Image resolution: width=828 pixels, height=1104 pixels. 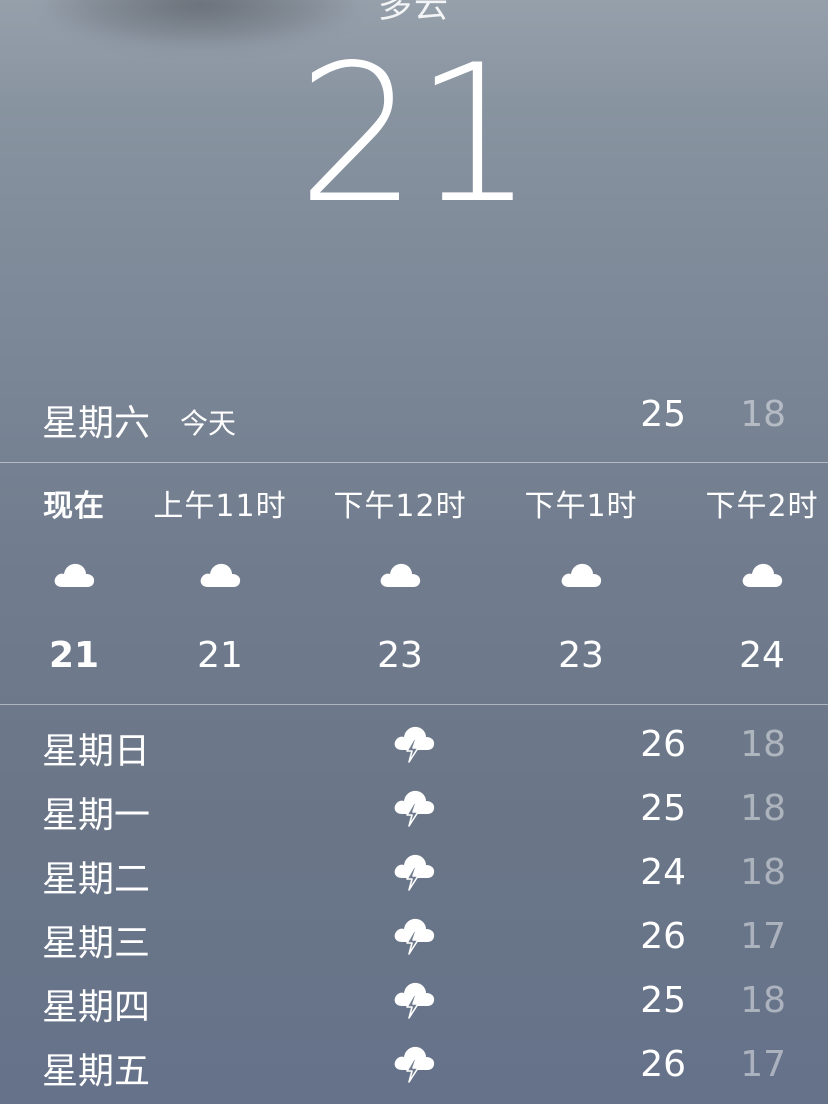 I want to click on day-row: 星期一 25 18, so click(x=414, y=808).